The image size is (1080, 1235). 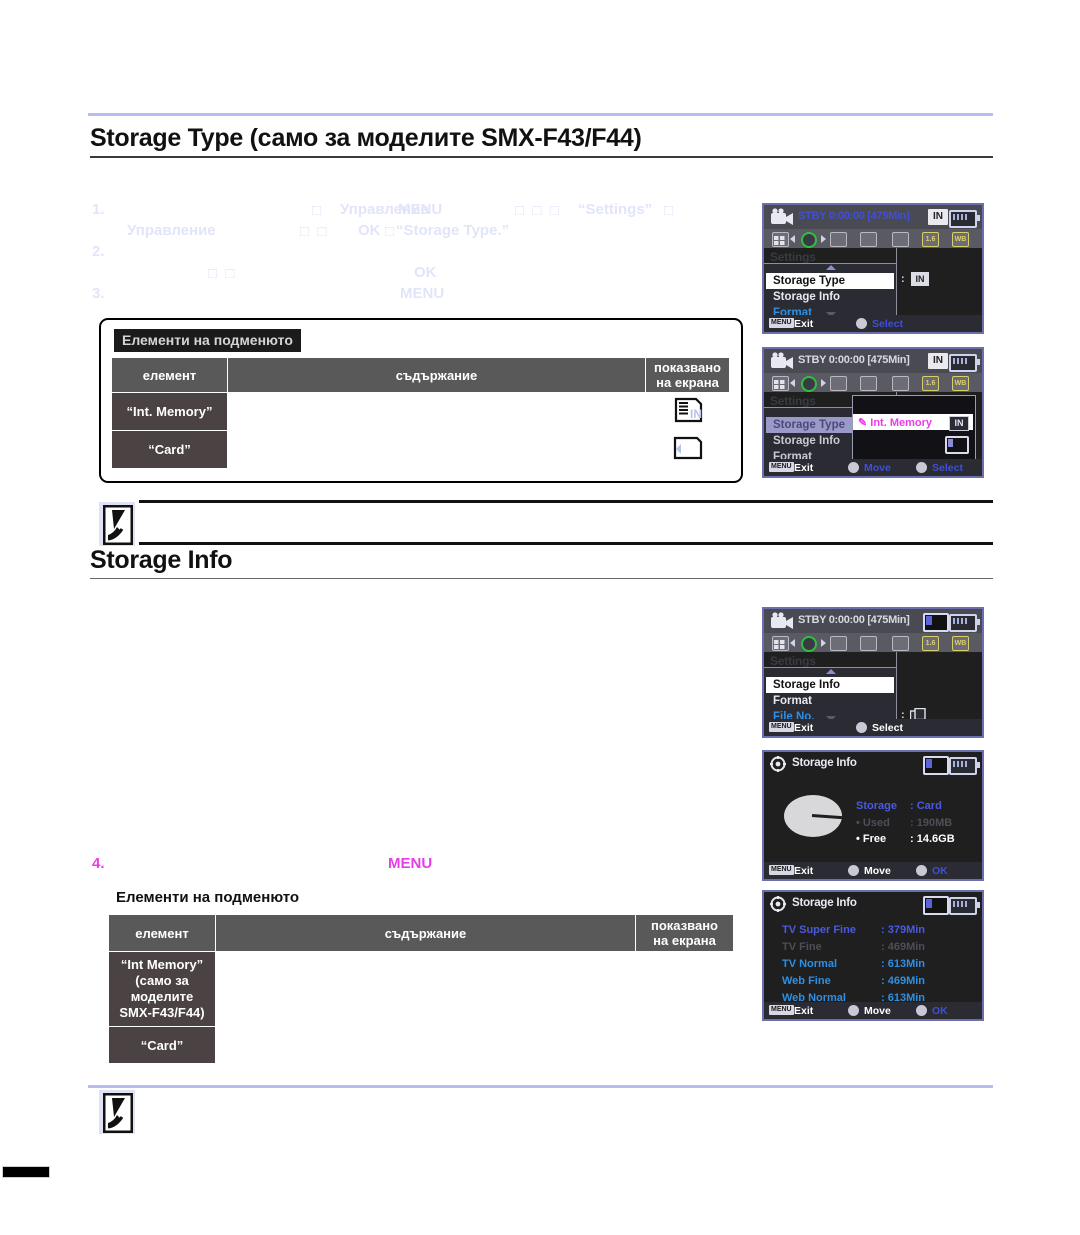 I want to click on gear-icon, so click(x=778, y=764).